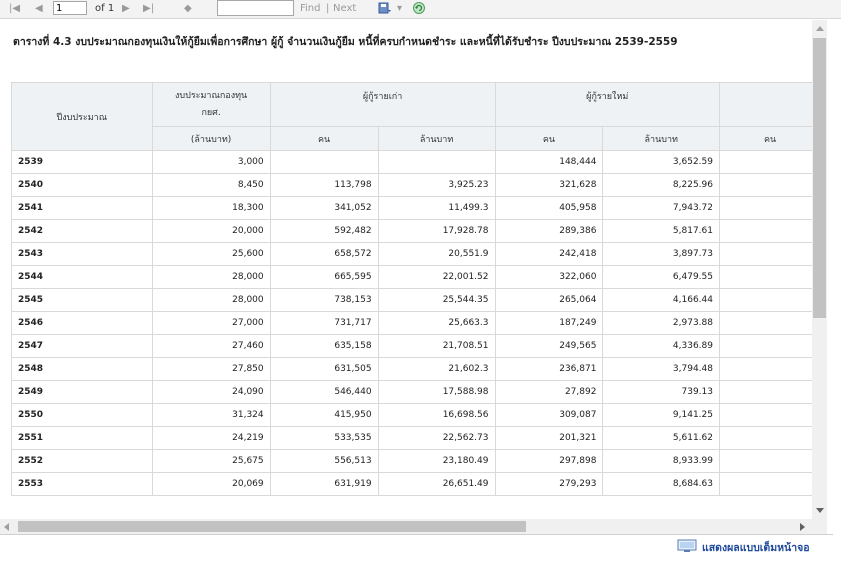  Describe the element at coordinates (211, 138) in the screenshot. I see `header-budget-unit: (ล้านบาท)` at that location.